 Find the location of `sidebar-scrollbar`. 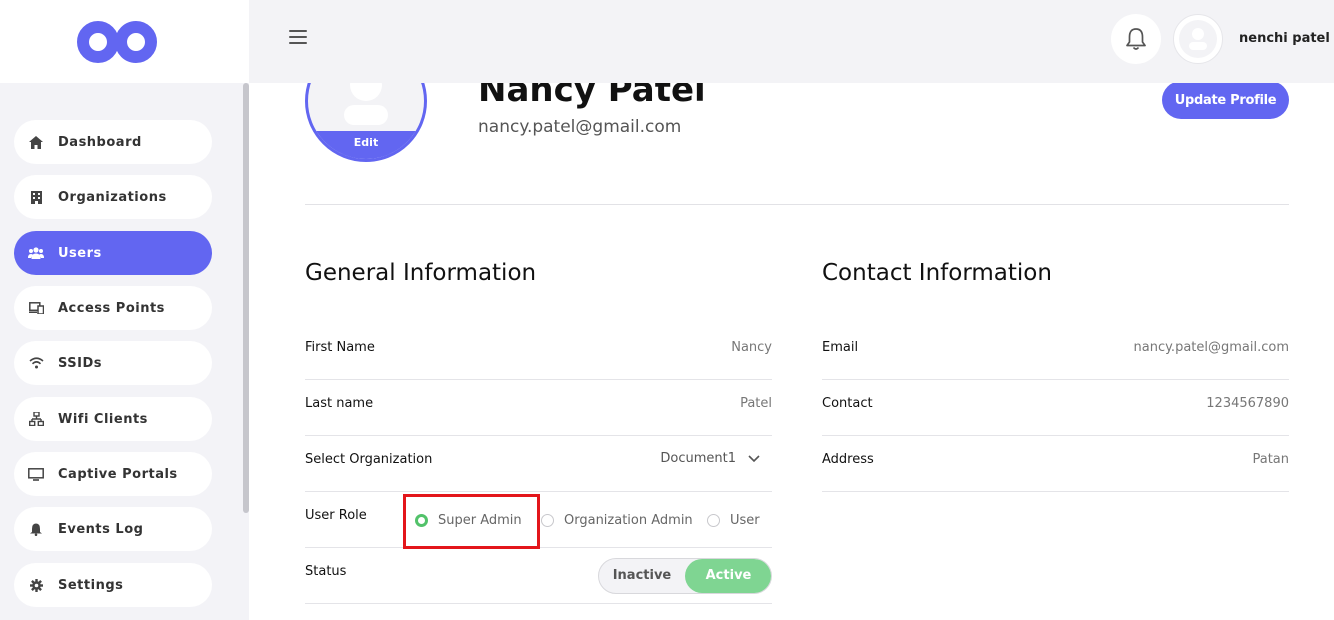

sidebar-scrollbar is located at coordinates (246, 298).